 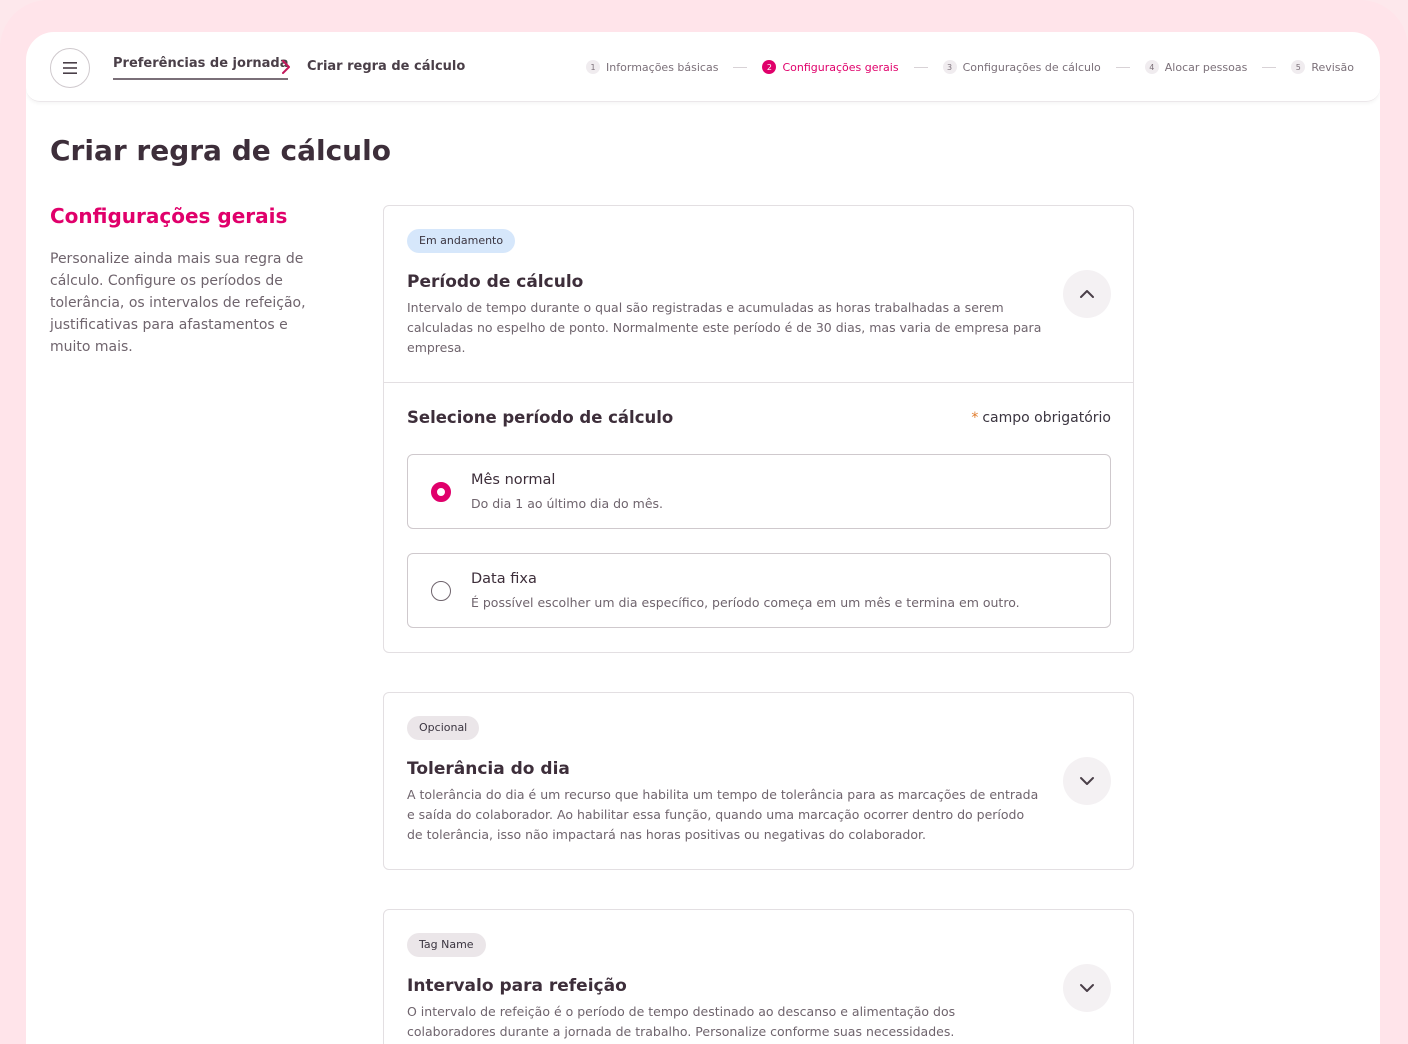 I want to click on step-number: 3, so click(x=949, y=67).